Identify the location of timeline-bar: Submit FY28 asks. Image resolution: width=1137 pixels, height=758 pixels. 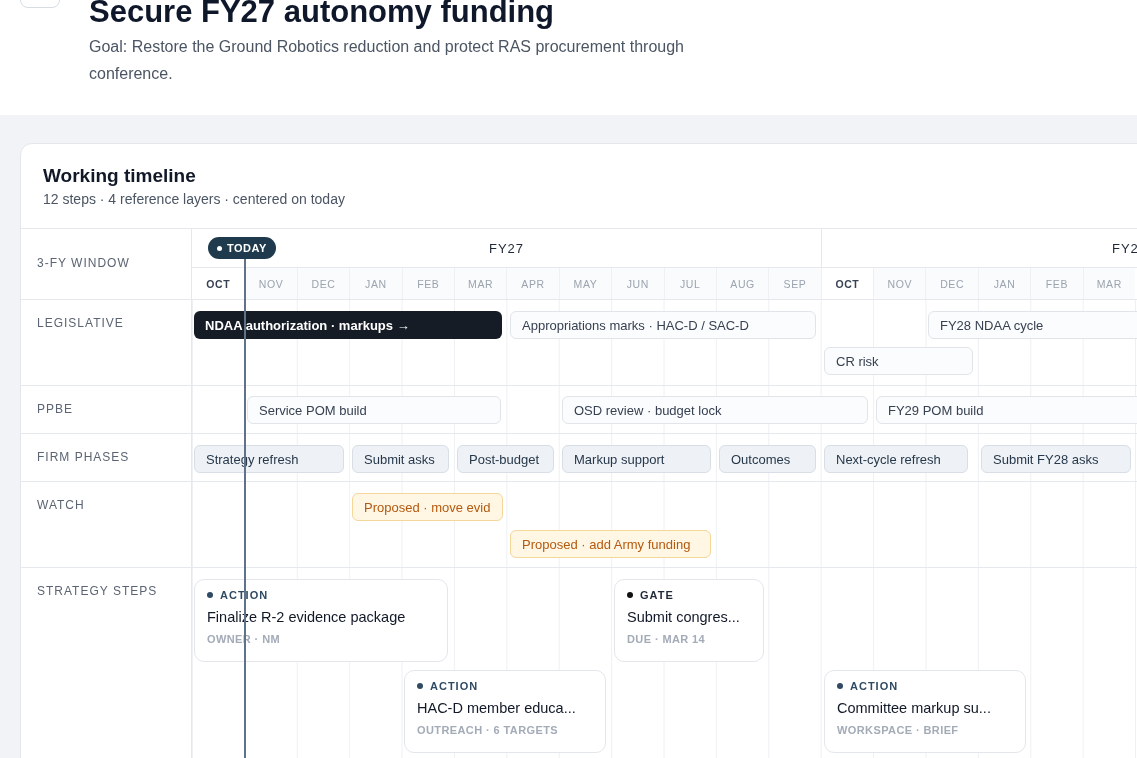
(1056, 459).